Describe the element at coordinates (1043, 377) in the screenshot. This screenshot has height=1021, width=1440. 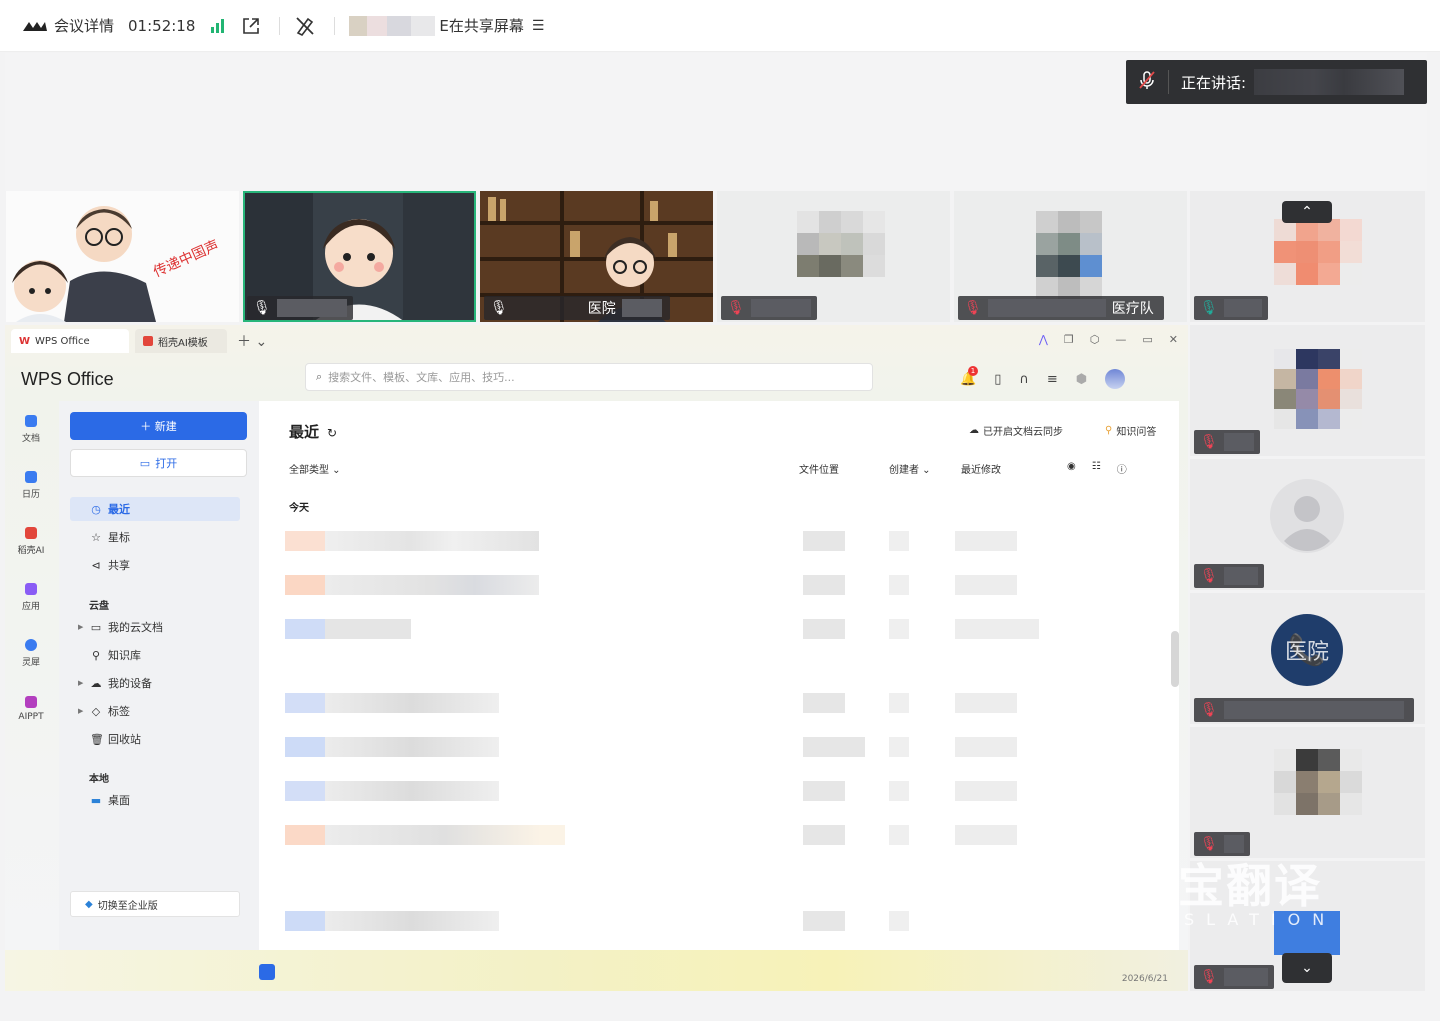
I see `wps-header-toolbar: 🔔 1 ▯ ∩ ≡ ⬢` at that location.